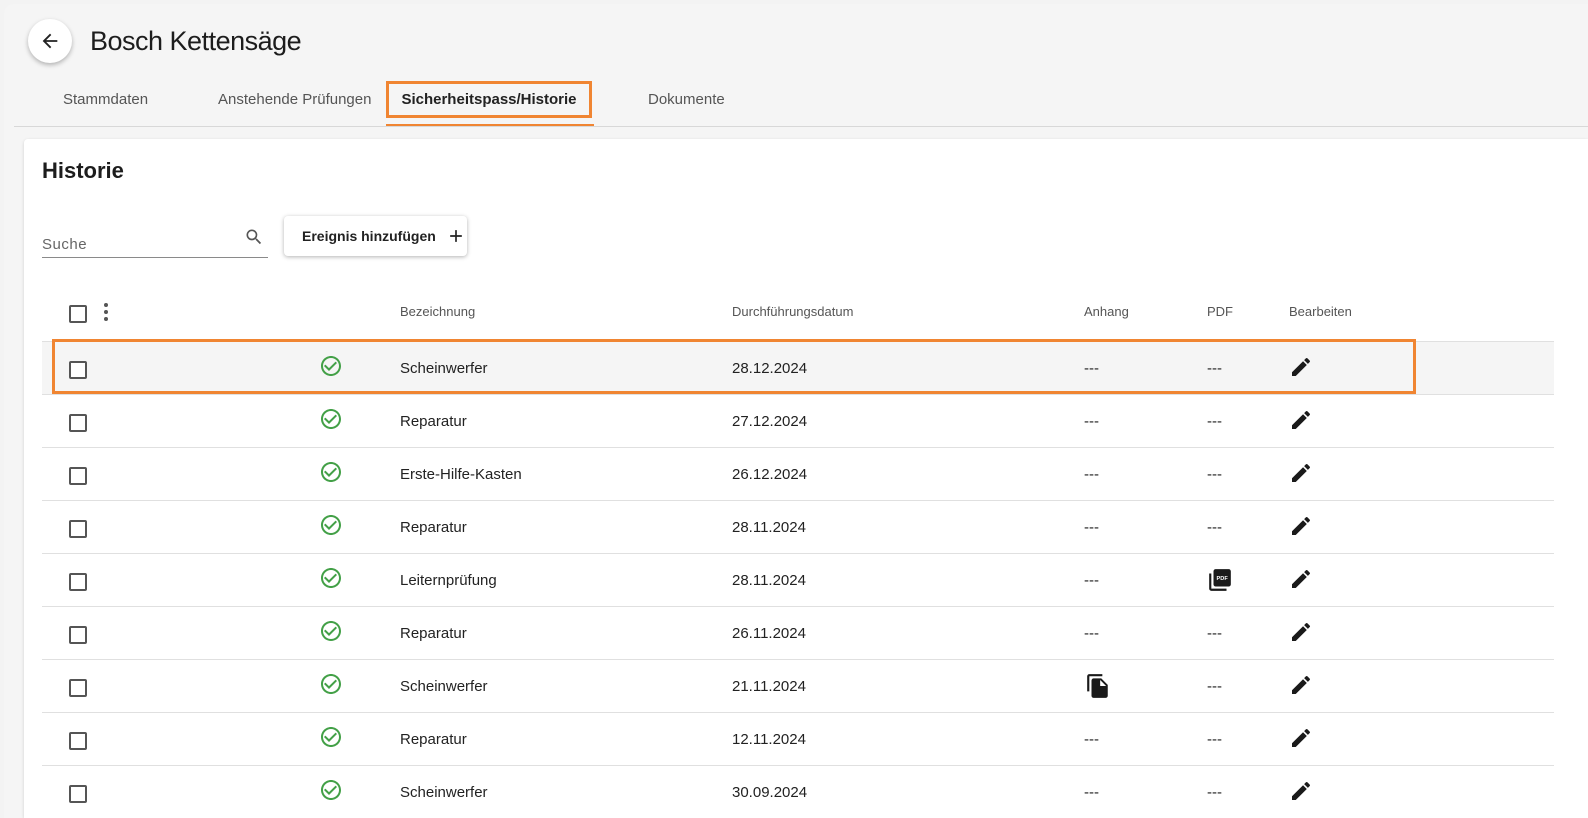 This screenshot has width=1588, height=818. I want to click on arrow-left-icon, so click(50, 41).